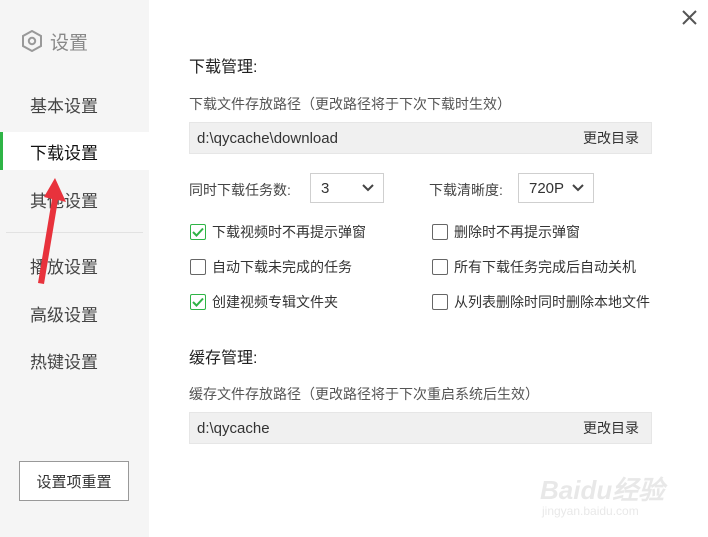  I want to click on option-create-album-folder: 创建视频专辑文件夹, so click(264, 302).